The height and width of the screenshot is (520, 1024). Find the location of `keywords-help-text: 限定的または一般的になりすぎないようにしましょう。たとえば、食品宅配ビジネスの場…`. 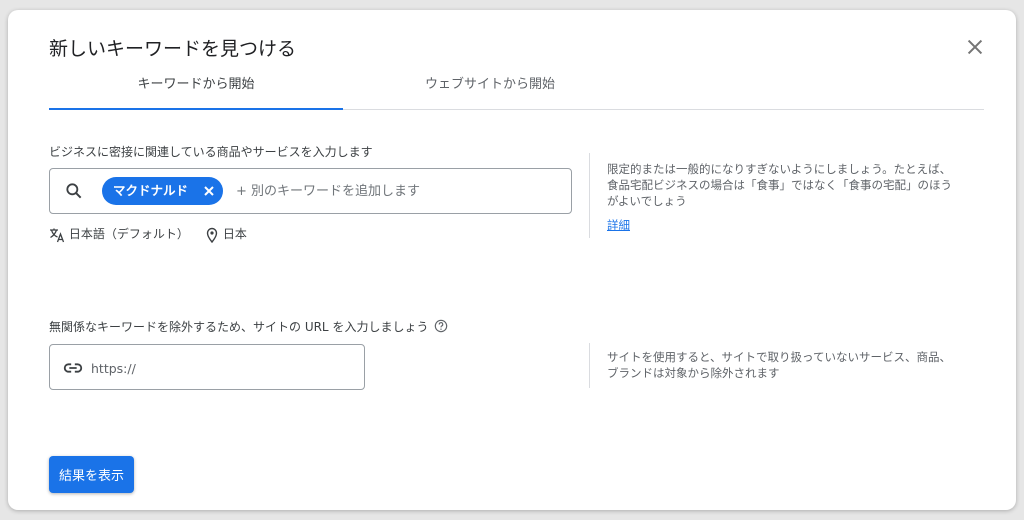

keywords-help-text: 限定的または一般的になりすぎないようにしましょう。たとえば、食品宅配ビジネスの場… is located at coordinates (779, 185).